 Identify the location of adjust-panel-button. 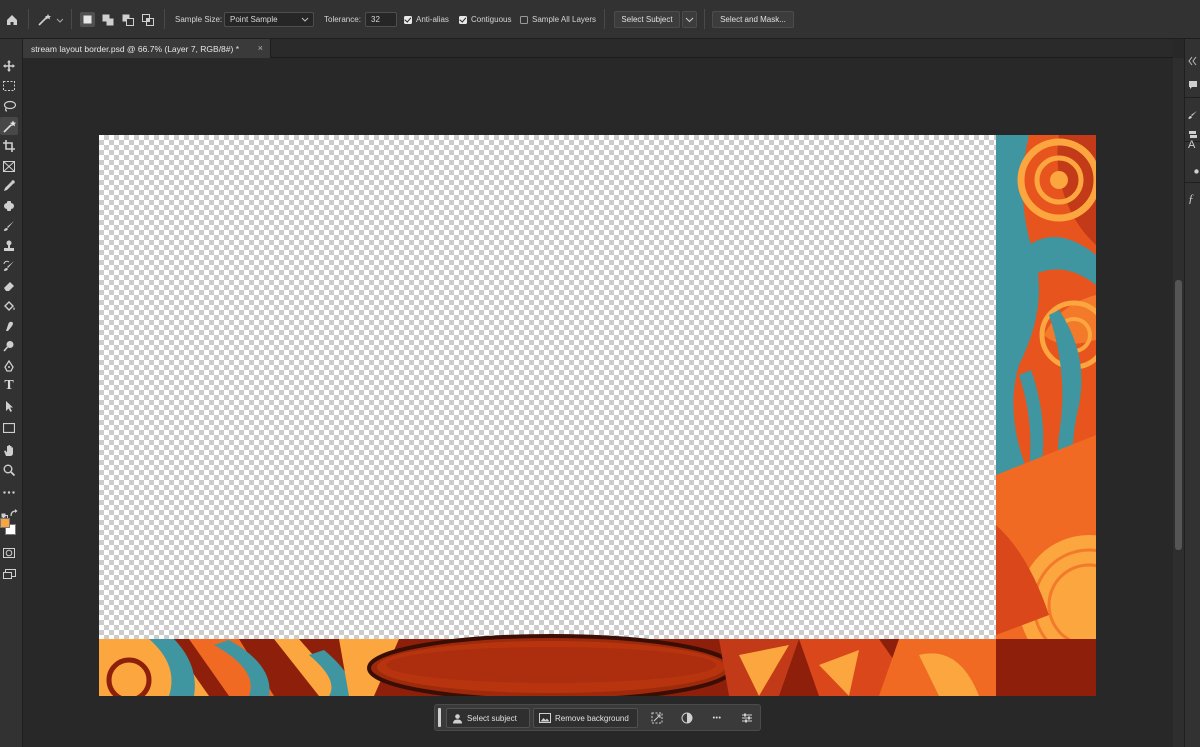
(1193, 116).